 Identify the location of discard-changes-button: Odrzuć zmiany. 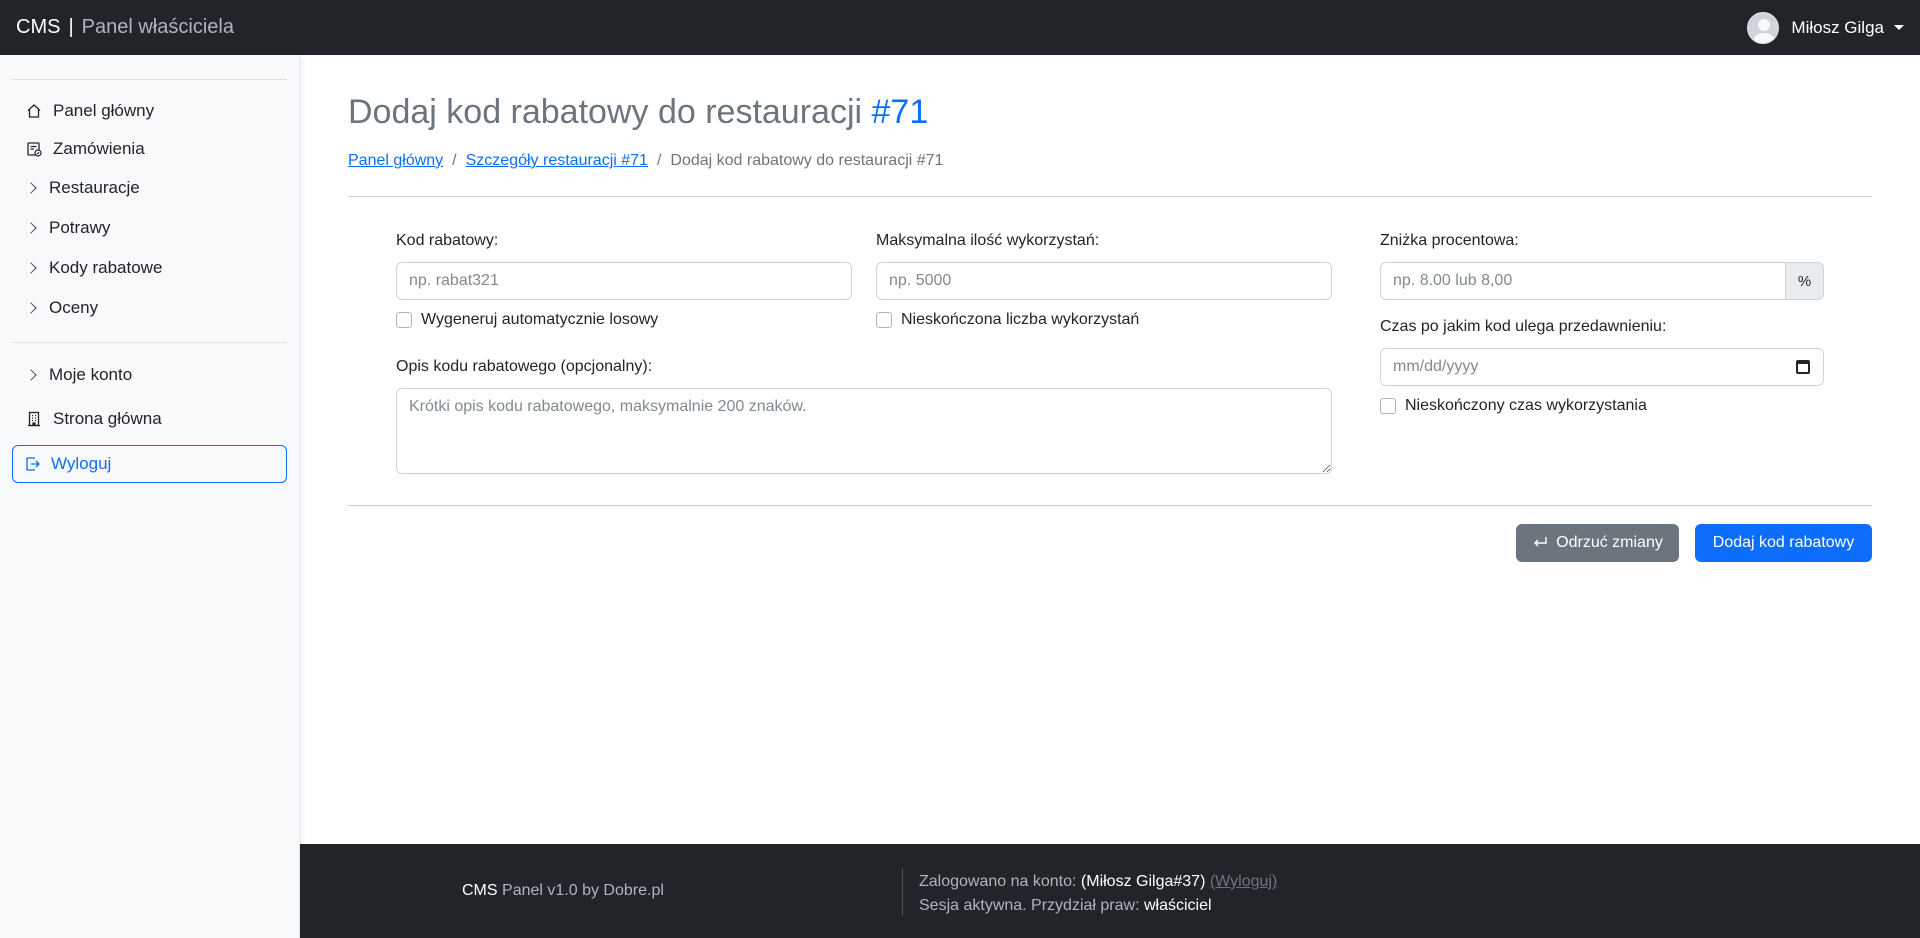
(1597, 543).